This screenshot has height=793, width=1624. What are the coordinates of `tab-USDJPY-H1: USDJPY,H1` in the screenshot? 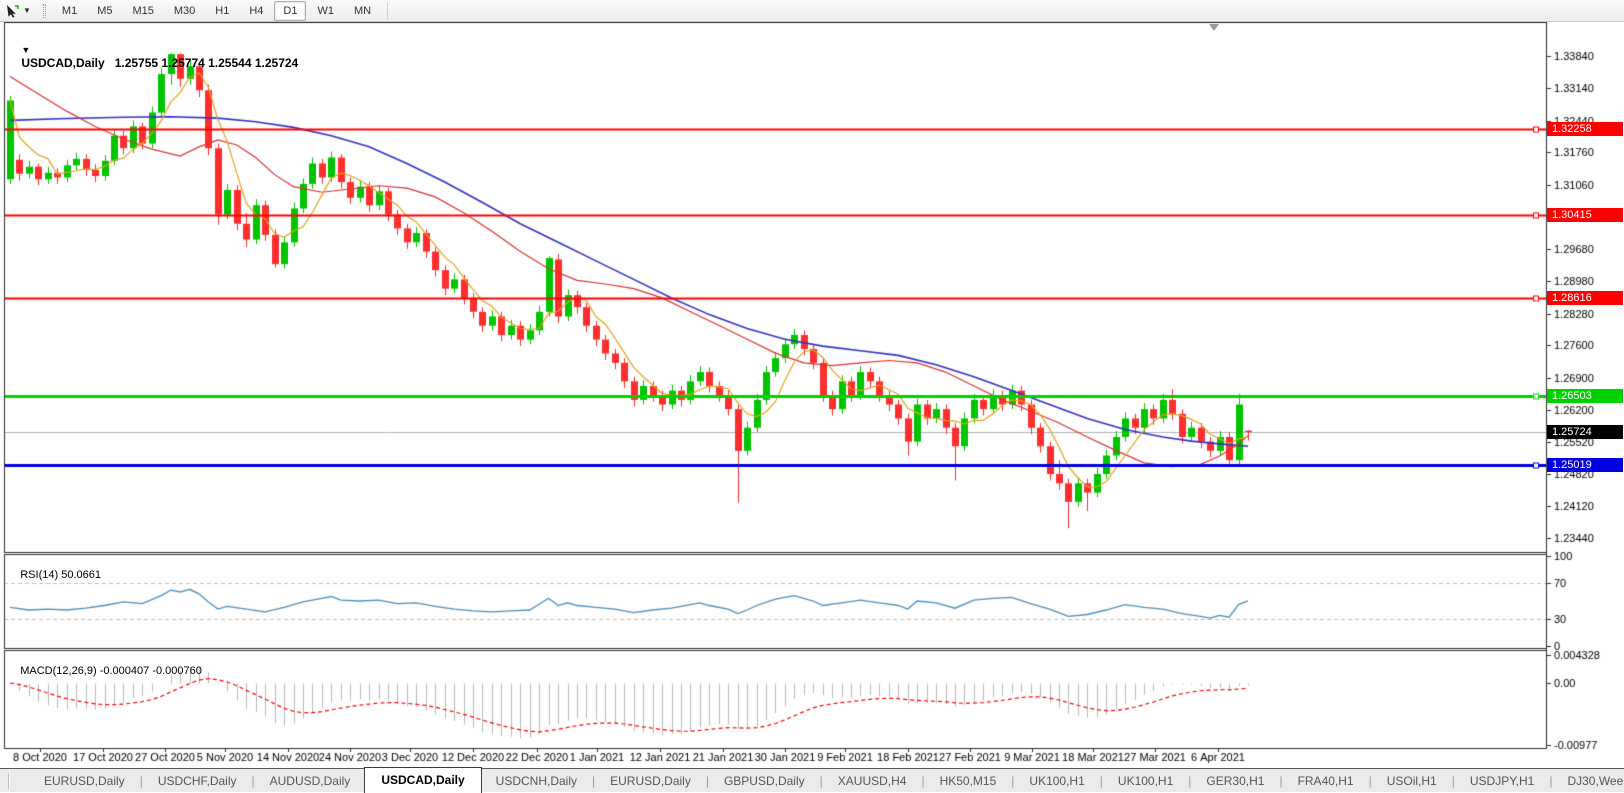 It's located at (1502, 781).